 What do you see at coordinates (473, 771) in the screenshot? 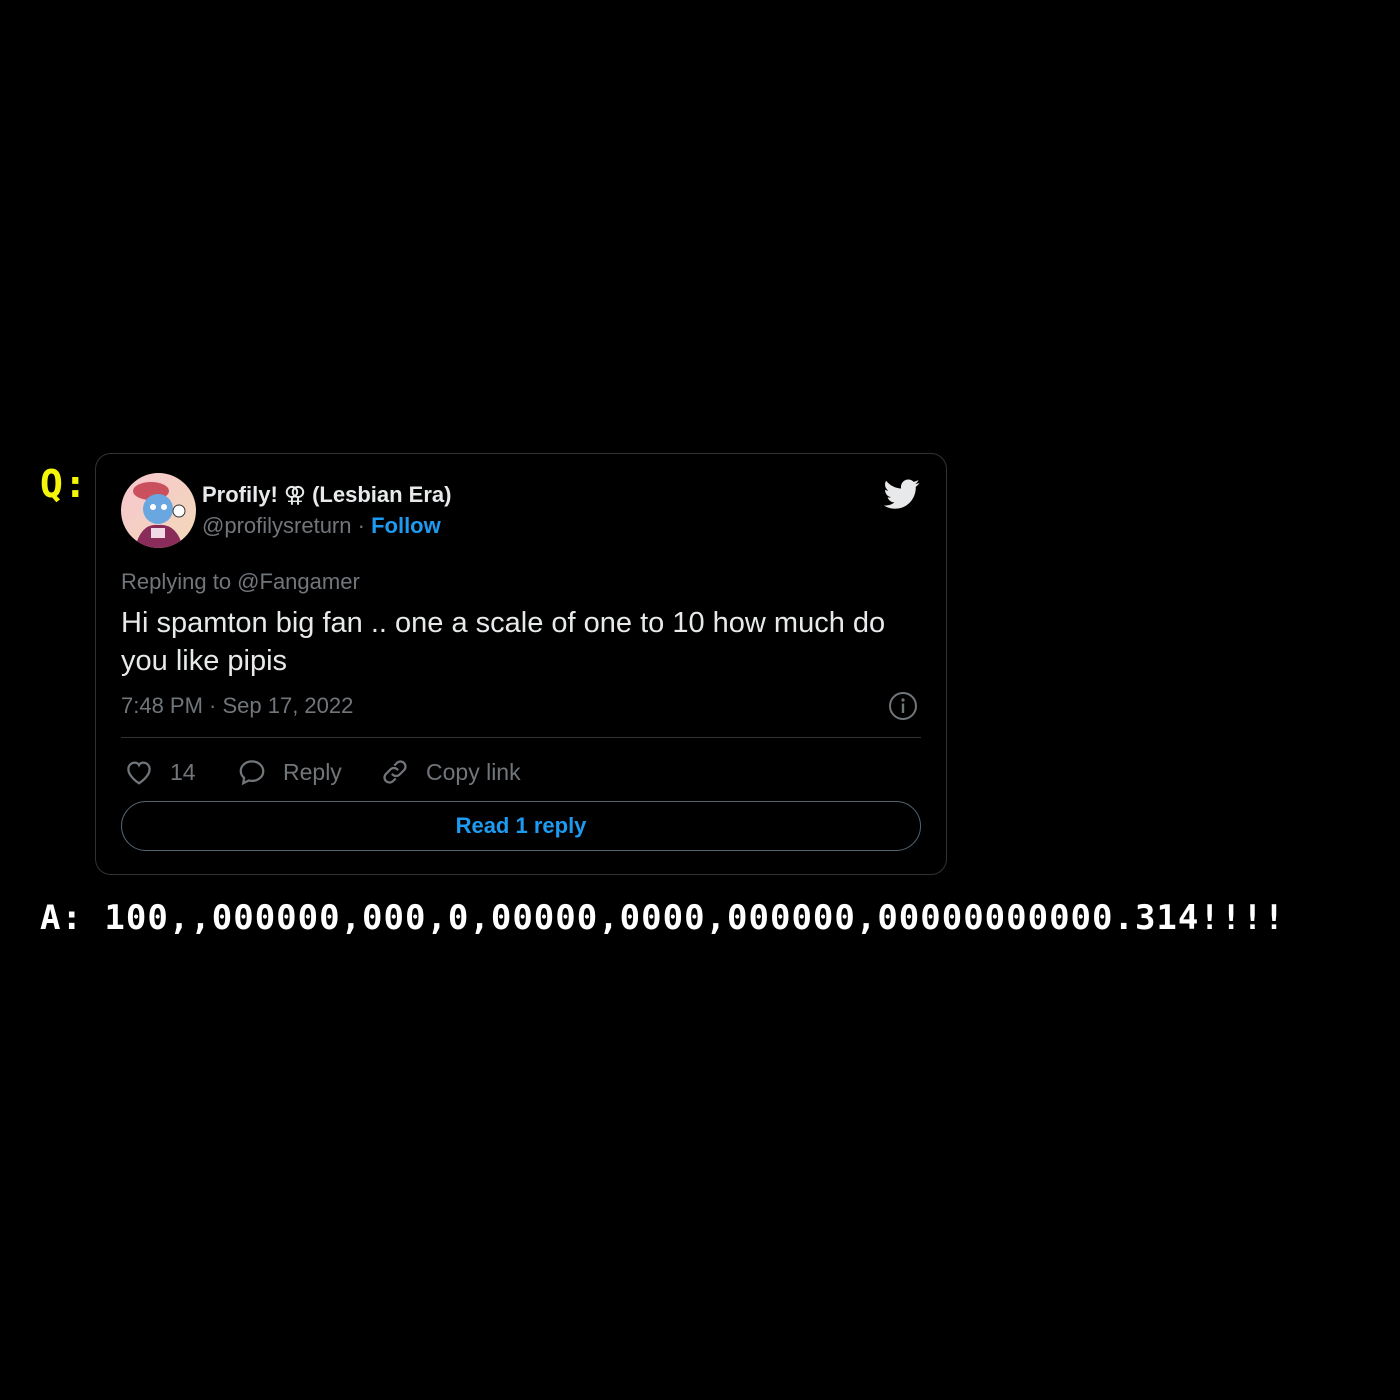
I see `copy-link-label: Copy link` at bounding box center [473, 771].